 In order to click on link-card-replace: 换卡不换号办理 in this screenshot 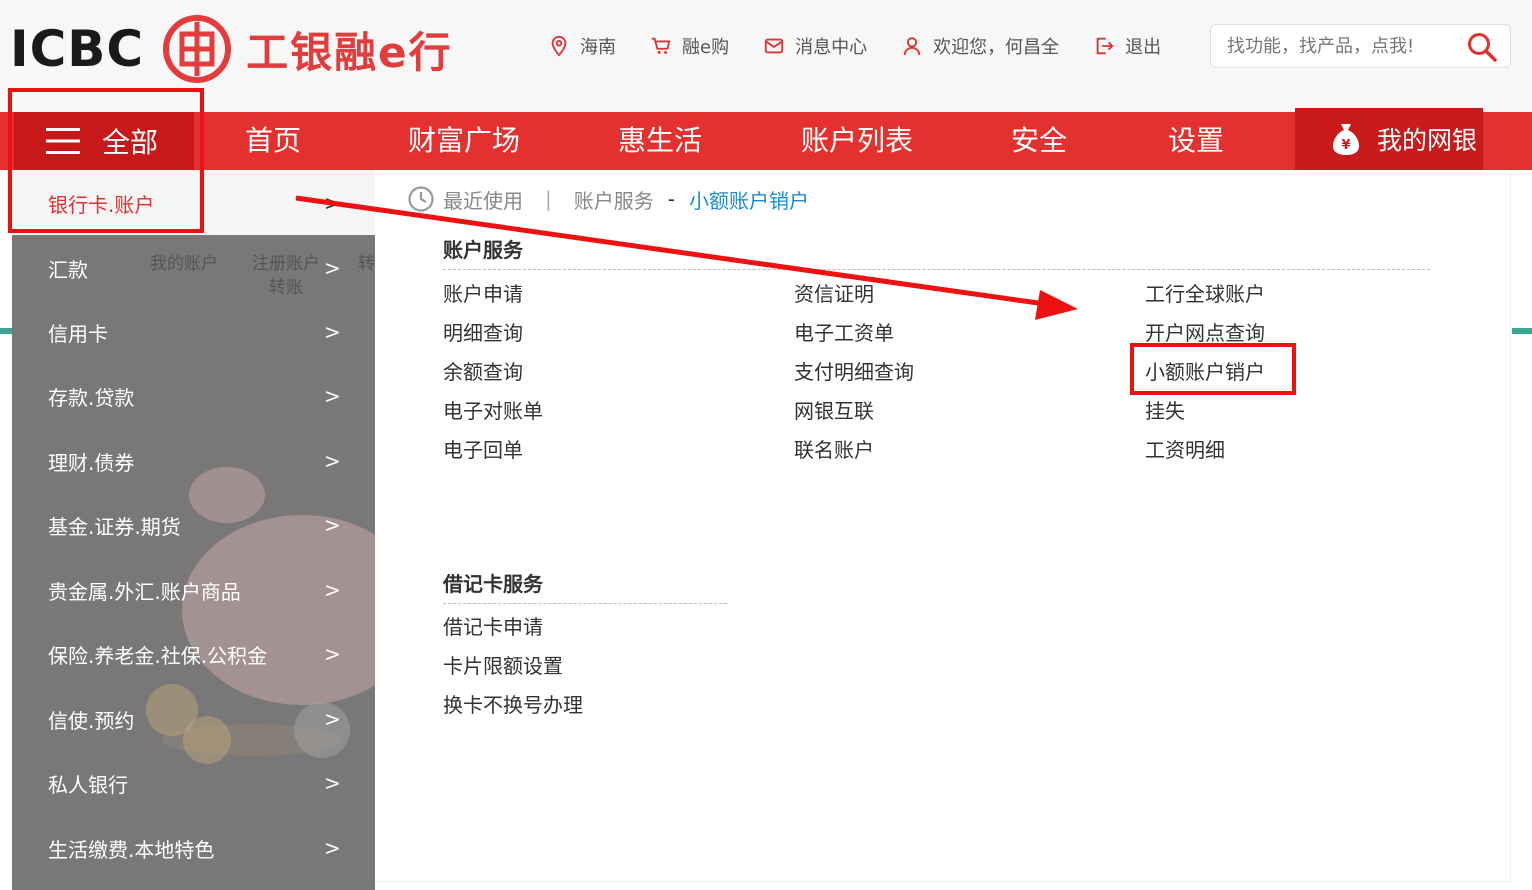, I will do `click(513, 703)`.